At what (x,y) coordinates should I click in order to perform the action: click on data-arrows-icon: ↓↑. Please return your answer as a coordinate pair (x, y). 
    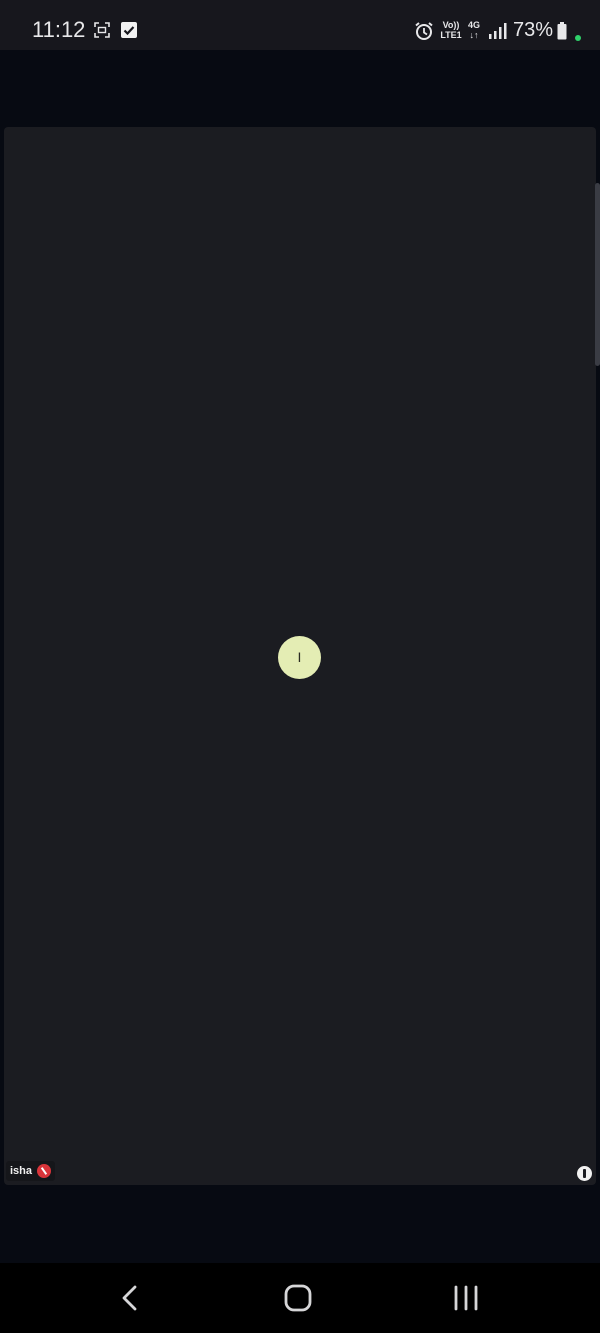
    Looking at the image, I should click on (474, 35).